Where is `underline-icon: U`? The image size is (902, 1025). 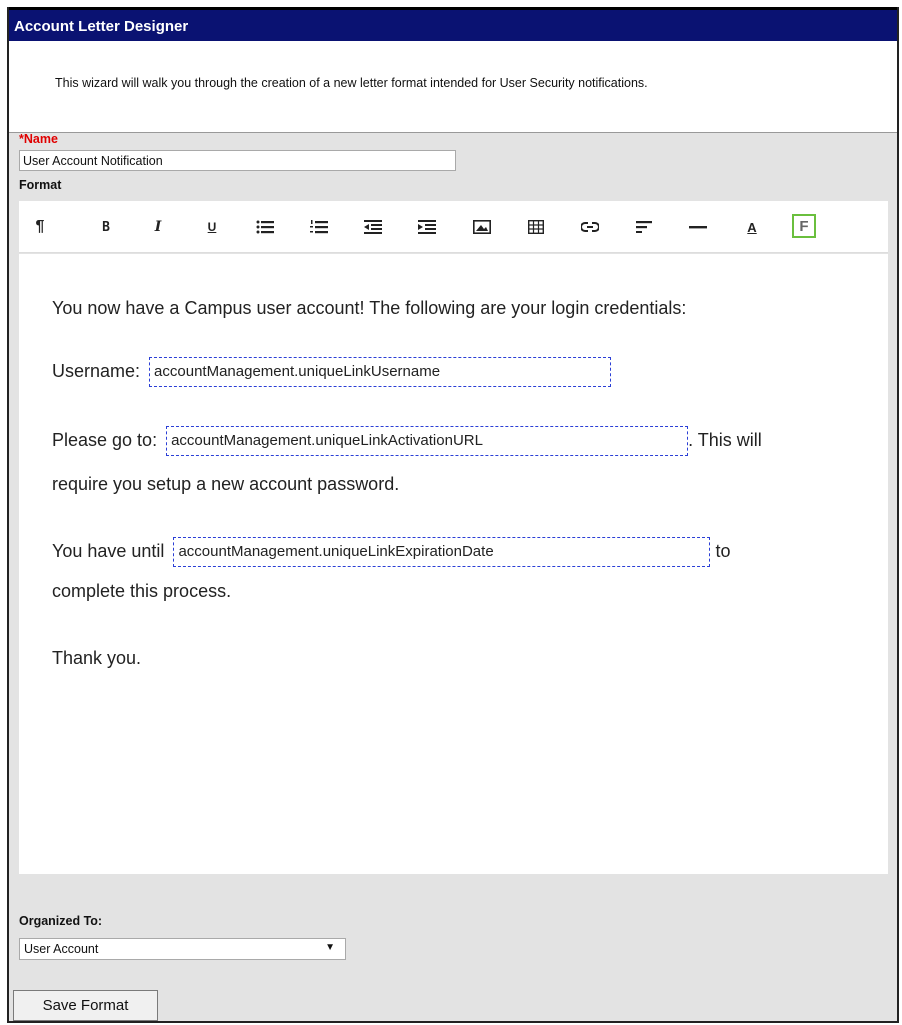
underline-icon: U is located at coordinates (212, 227).